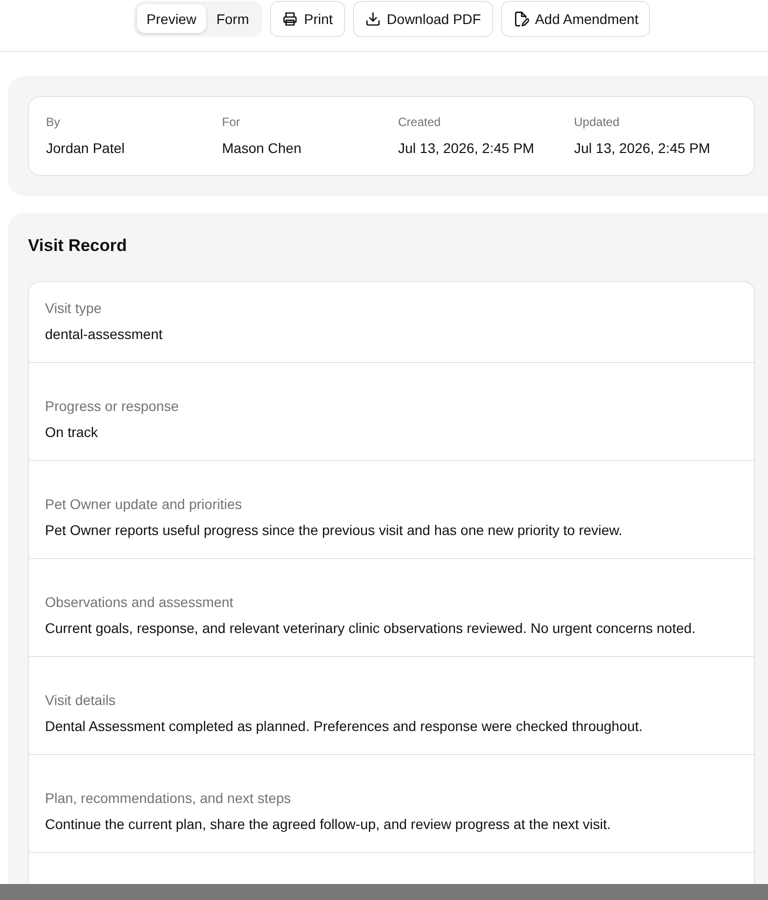 Image resolution: width=768 pixels, height=900 pixels. What do you see at coordinates (307, 19) in the screenshot?
I see `print-button: Print` at bounding box center [307, 19].